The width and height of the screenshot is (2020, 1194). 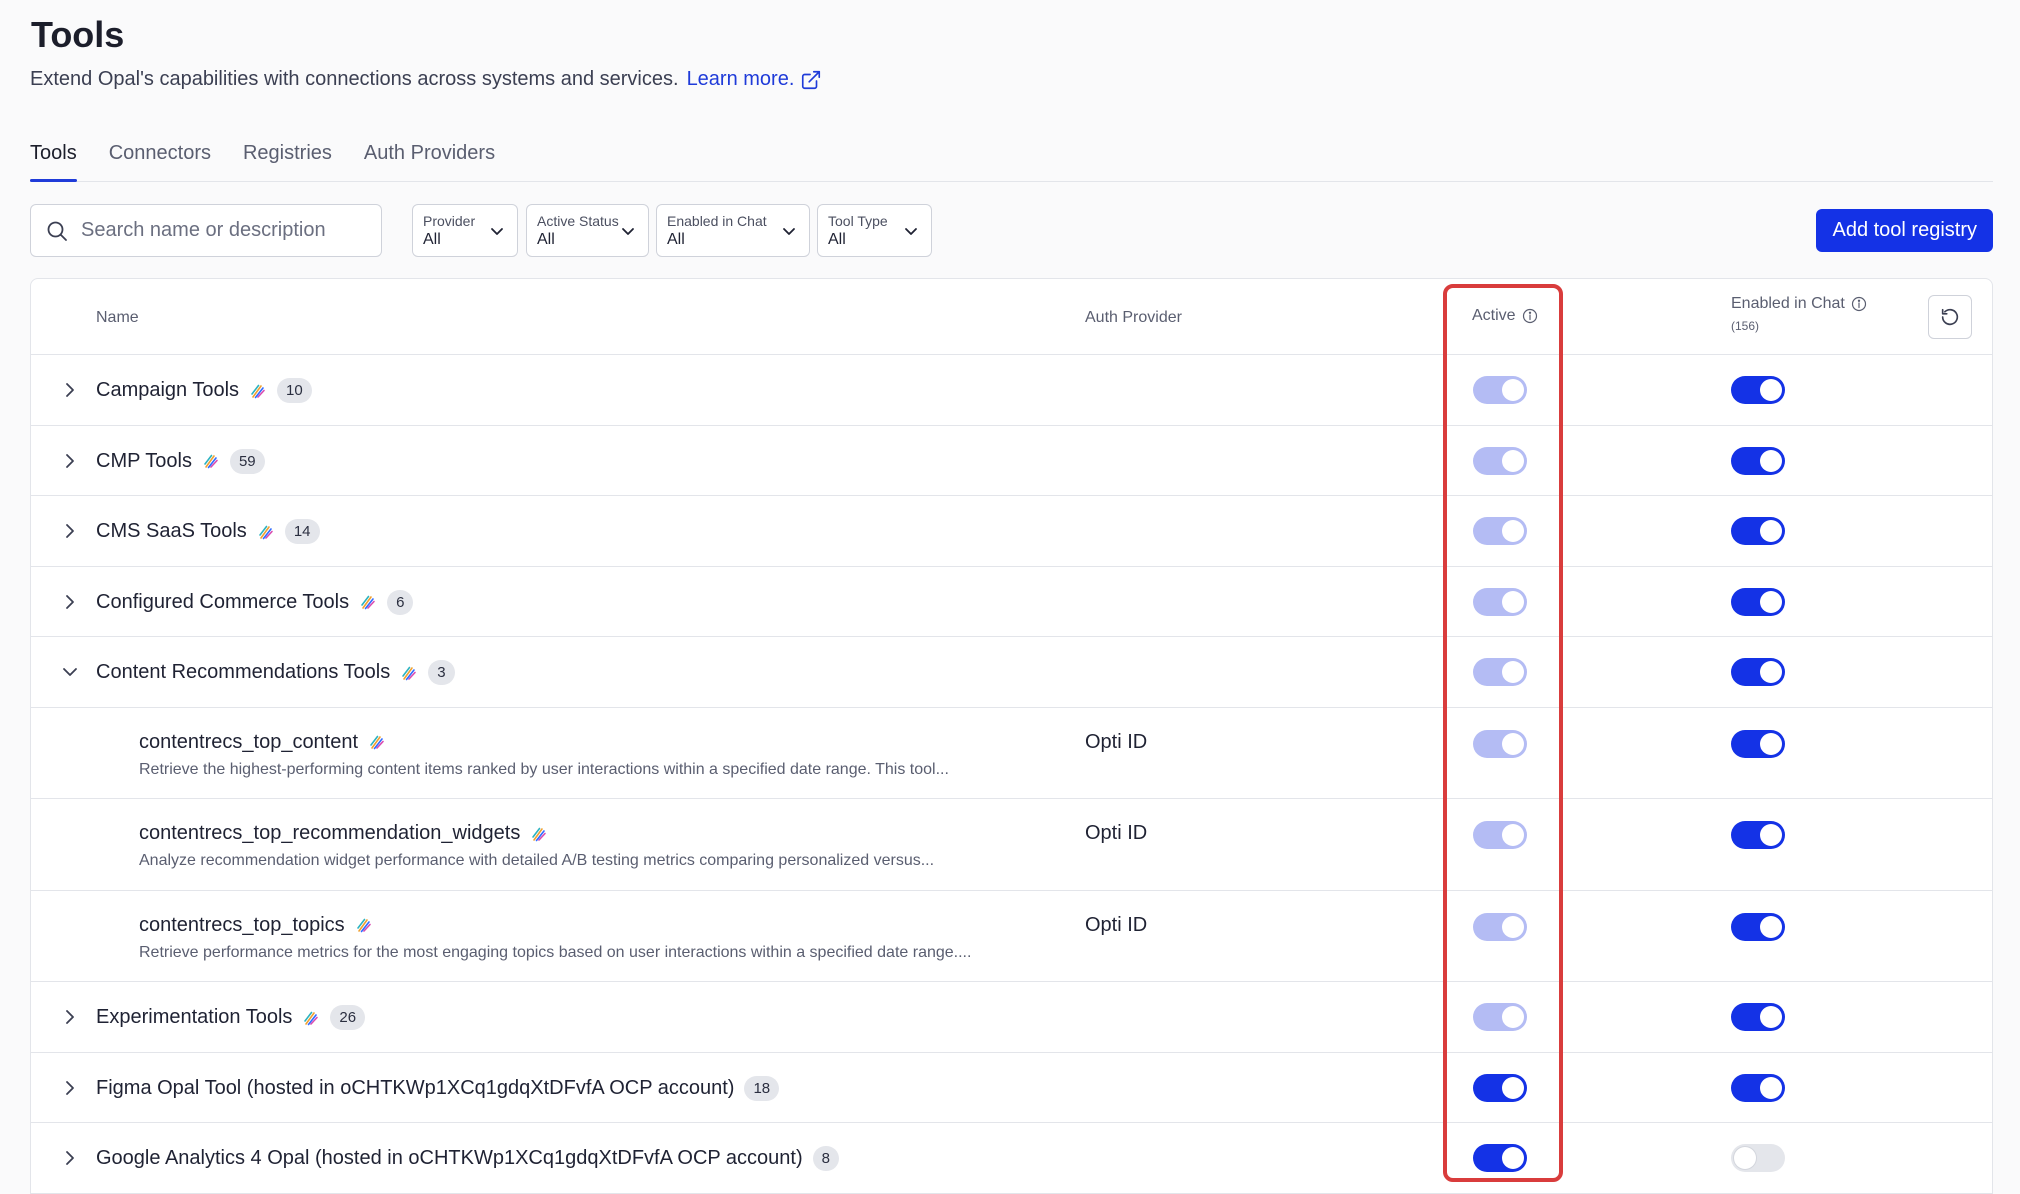 I want to click on reset-button, so click(x=1950, y=317).